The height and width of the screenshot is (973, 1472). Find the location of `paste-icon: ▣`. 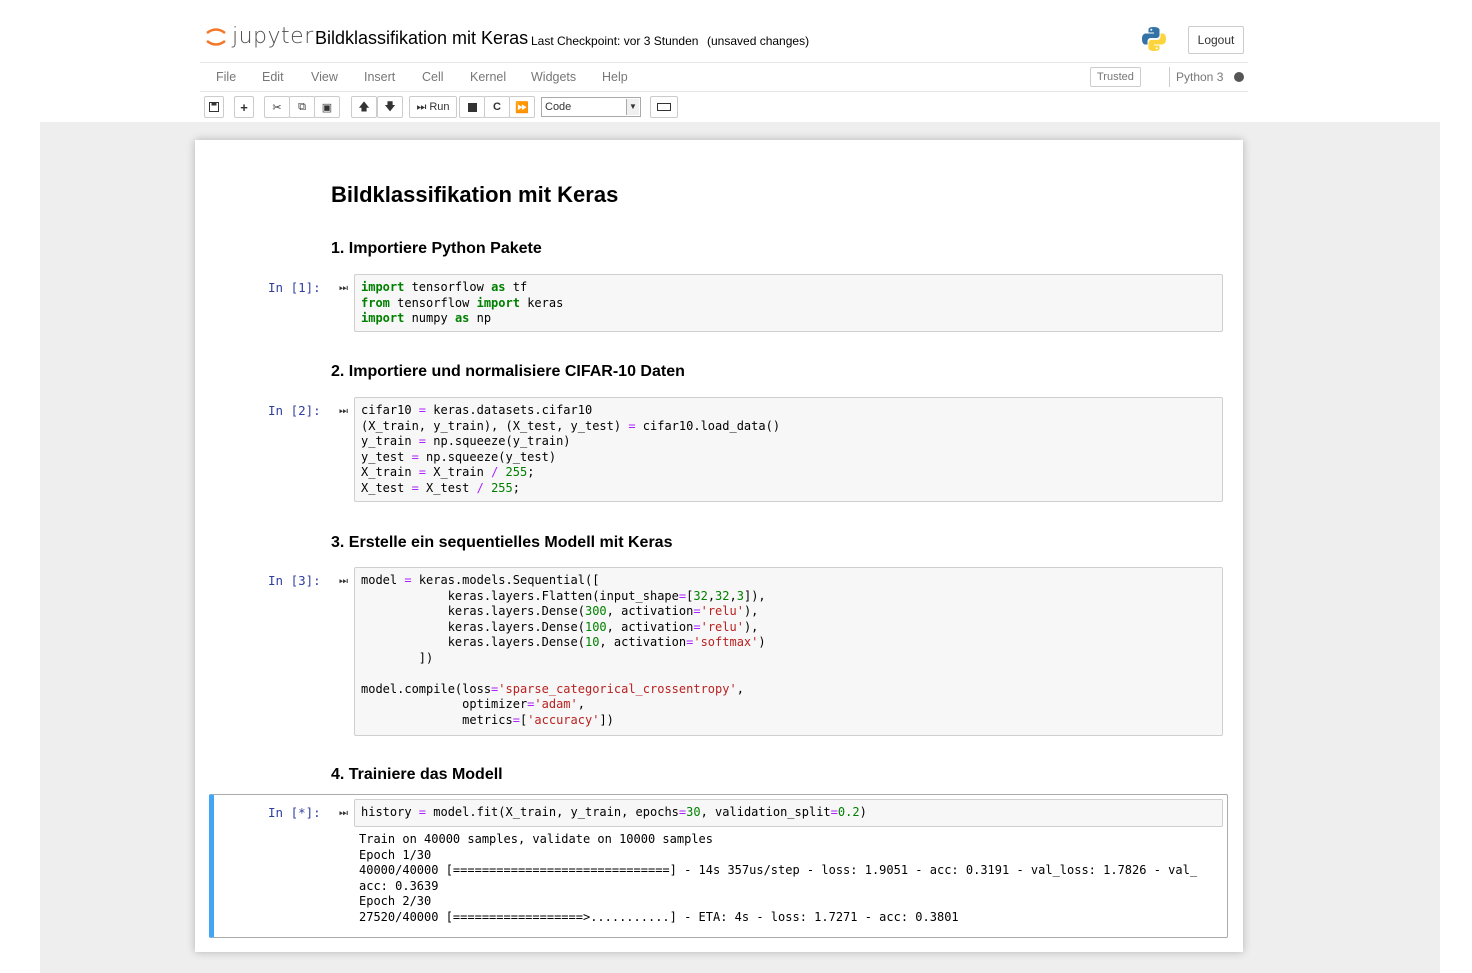

paste-icon: ▣ is located at coordinates (327, 107).